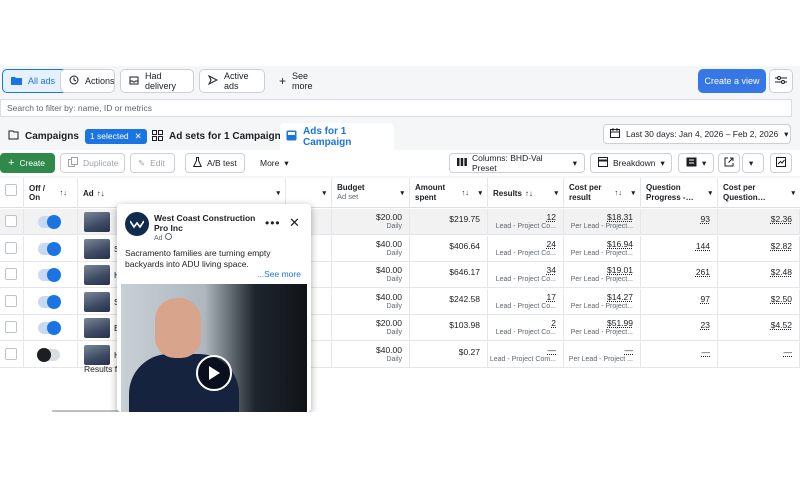 The height and width of the screenshot is (480, 800). Describe the element at coordinates (232, 81) in the screenshot. I see `active-ads-button: Active ads` at that location.